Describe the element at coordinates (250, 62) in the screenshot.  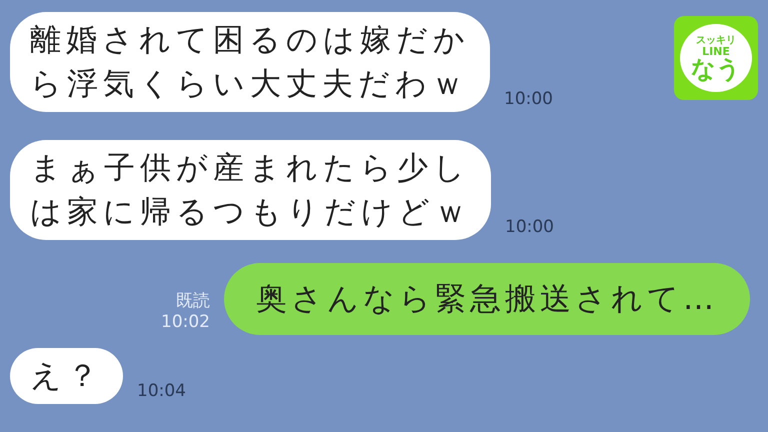
I see `message-bubble: 離婚されて困るのは嫁だか ら浮気くらい大丈夫だわｗ` at that location.